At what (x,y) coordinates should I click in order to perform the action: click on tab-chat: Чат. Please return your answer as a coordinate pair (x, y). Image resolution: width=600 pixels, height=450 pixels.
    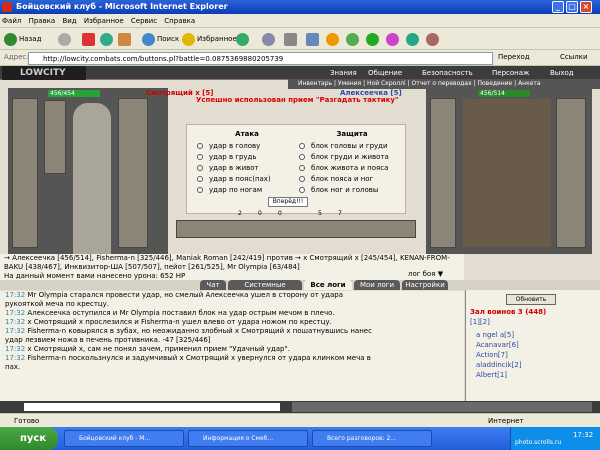
    Looking at the image, I should click on (213, 285).